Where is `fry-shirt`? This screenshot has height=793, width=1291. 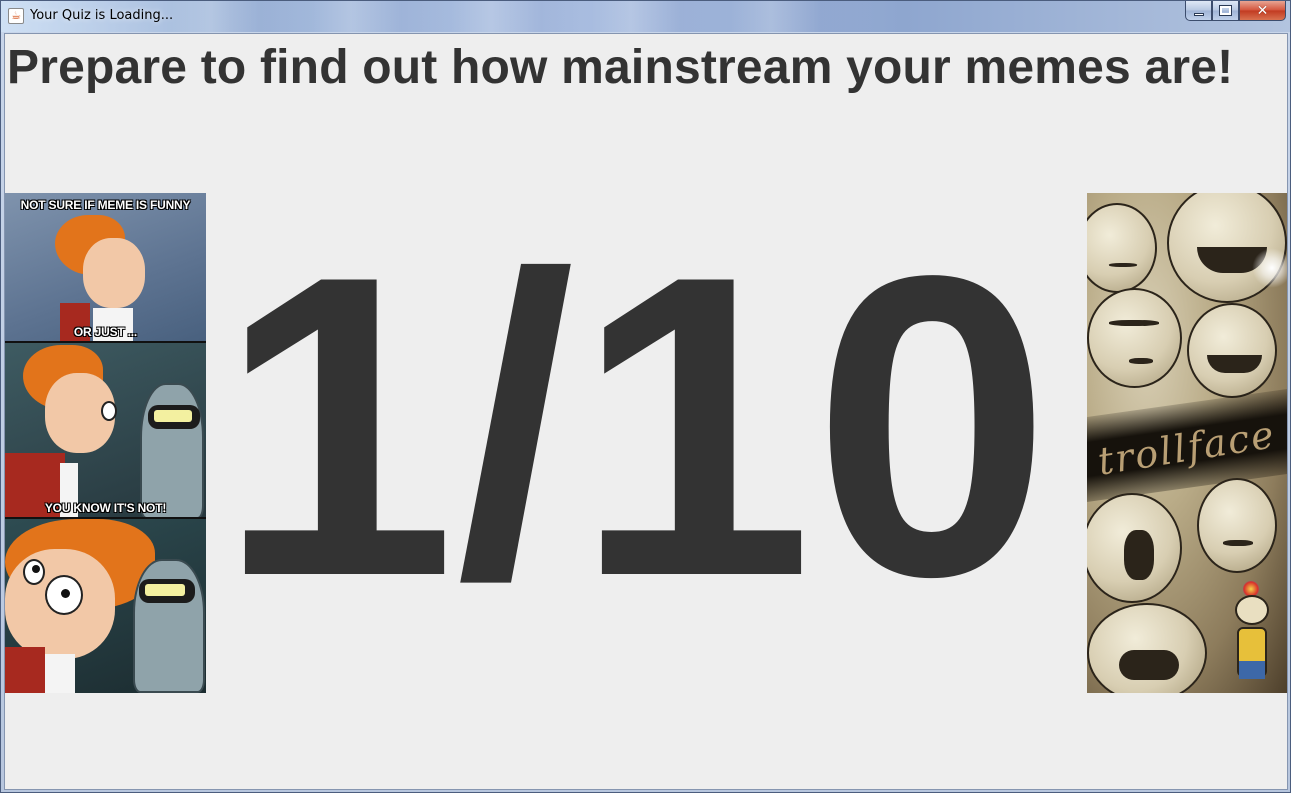 fry-shirt is located at coordinates (60, 673).